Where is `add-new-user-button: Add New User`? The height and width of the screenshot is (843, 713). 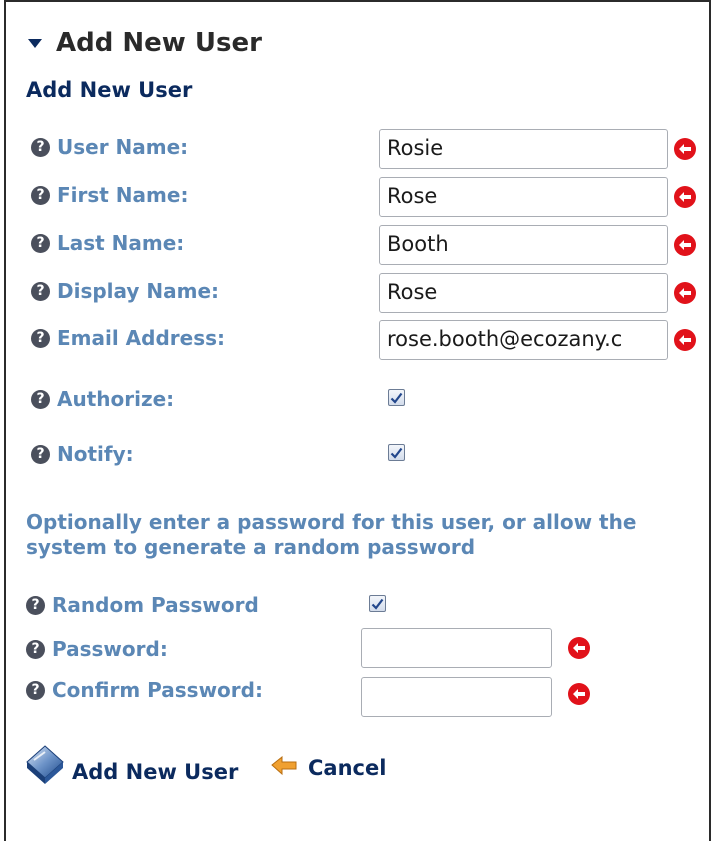 add-new-user-button: Add New User is located at coordinates (131, 765).